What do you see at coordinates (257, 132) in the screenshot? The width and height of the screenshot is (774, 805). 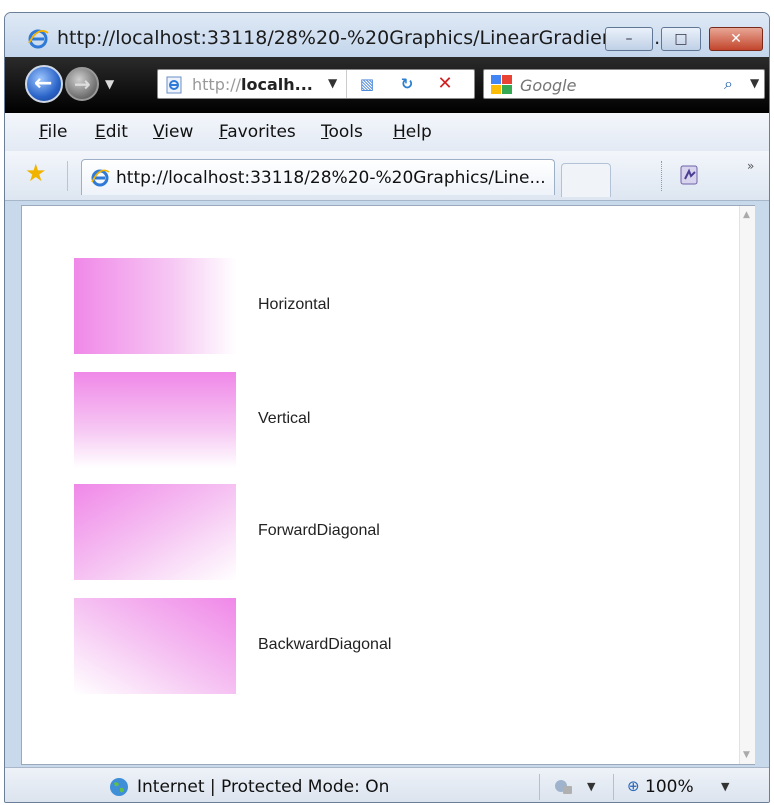 I see `menu-favorites: Favorites` at bounding box center [257, 132].